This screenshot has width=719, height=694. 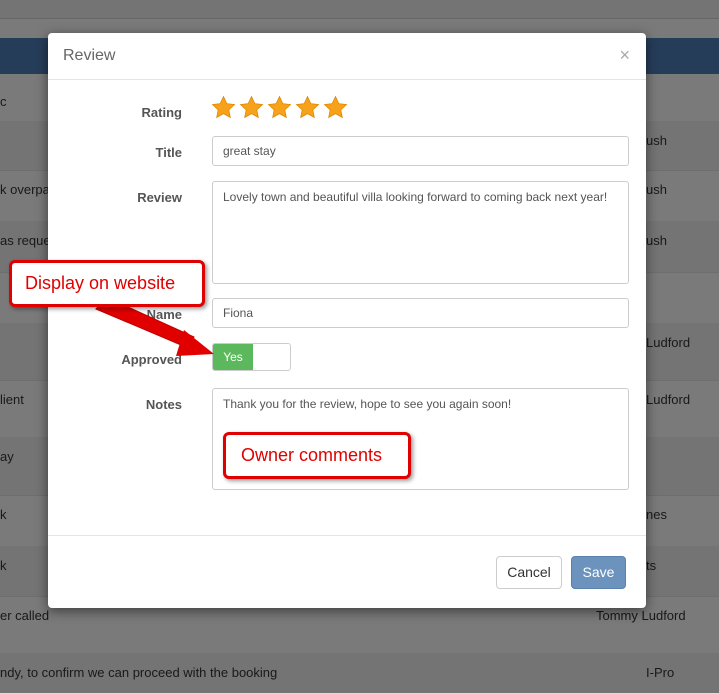 I want to click on callout-display-on-website: Display on website, so click(x=107, y=283).